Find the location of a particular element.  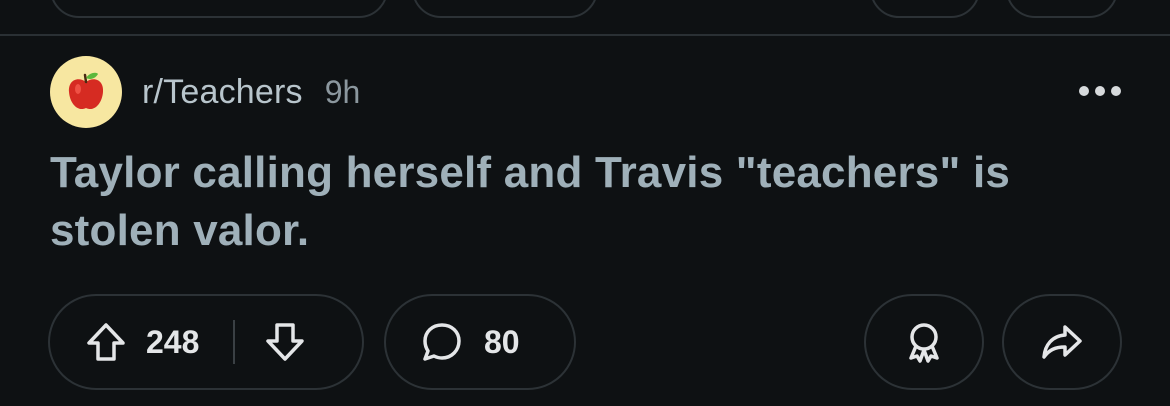

award-icon-wrap is located at coordinates (924, 342).